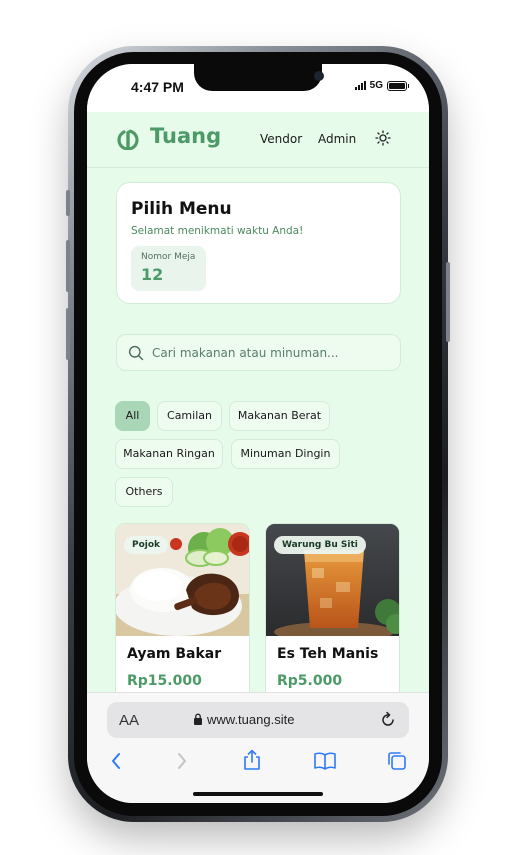 This screenshot has width=513, height=855. What do you see at coordinates (376, 85) in the screenshot?
I see `network-label: 5G` at bounding box center [376, 85].